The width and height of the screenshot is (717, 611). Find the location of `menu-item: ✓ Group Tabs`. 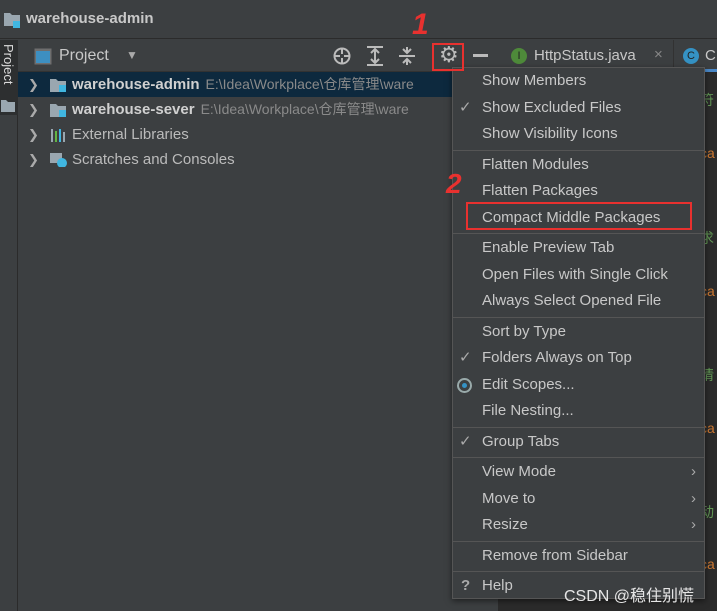

menu-item: ✓ Group Tabs is located at coordinates (578, 442).